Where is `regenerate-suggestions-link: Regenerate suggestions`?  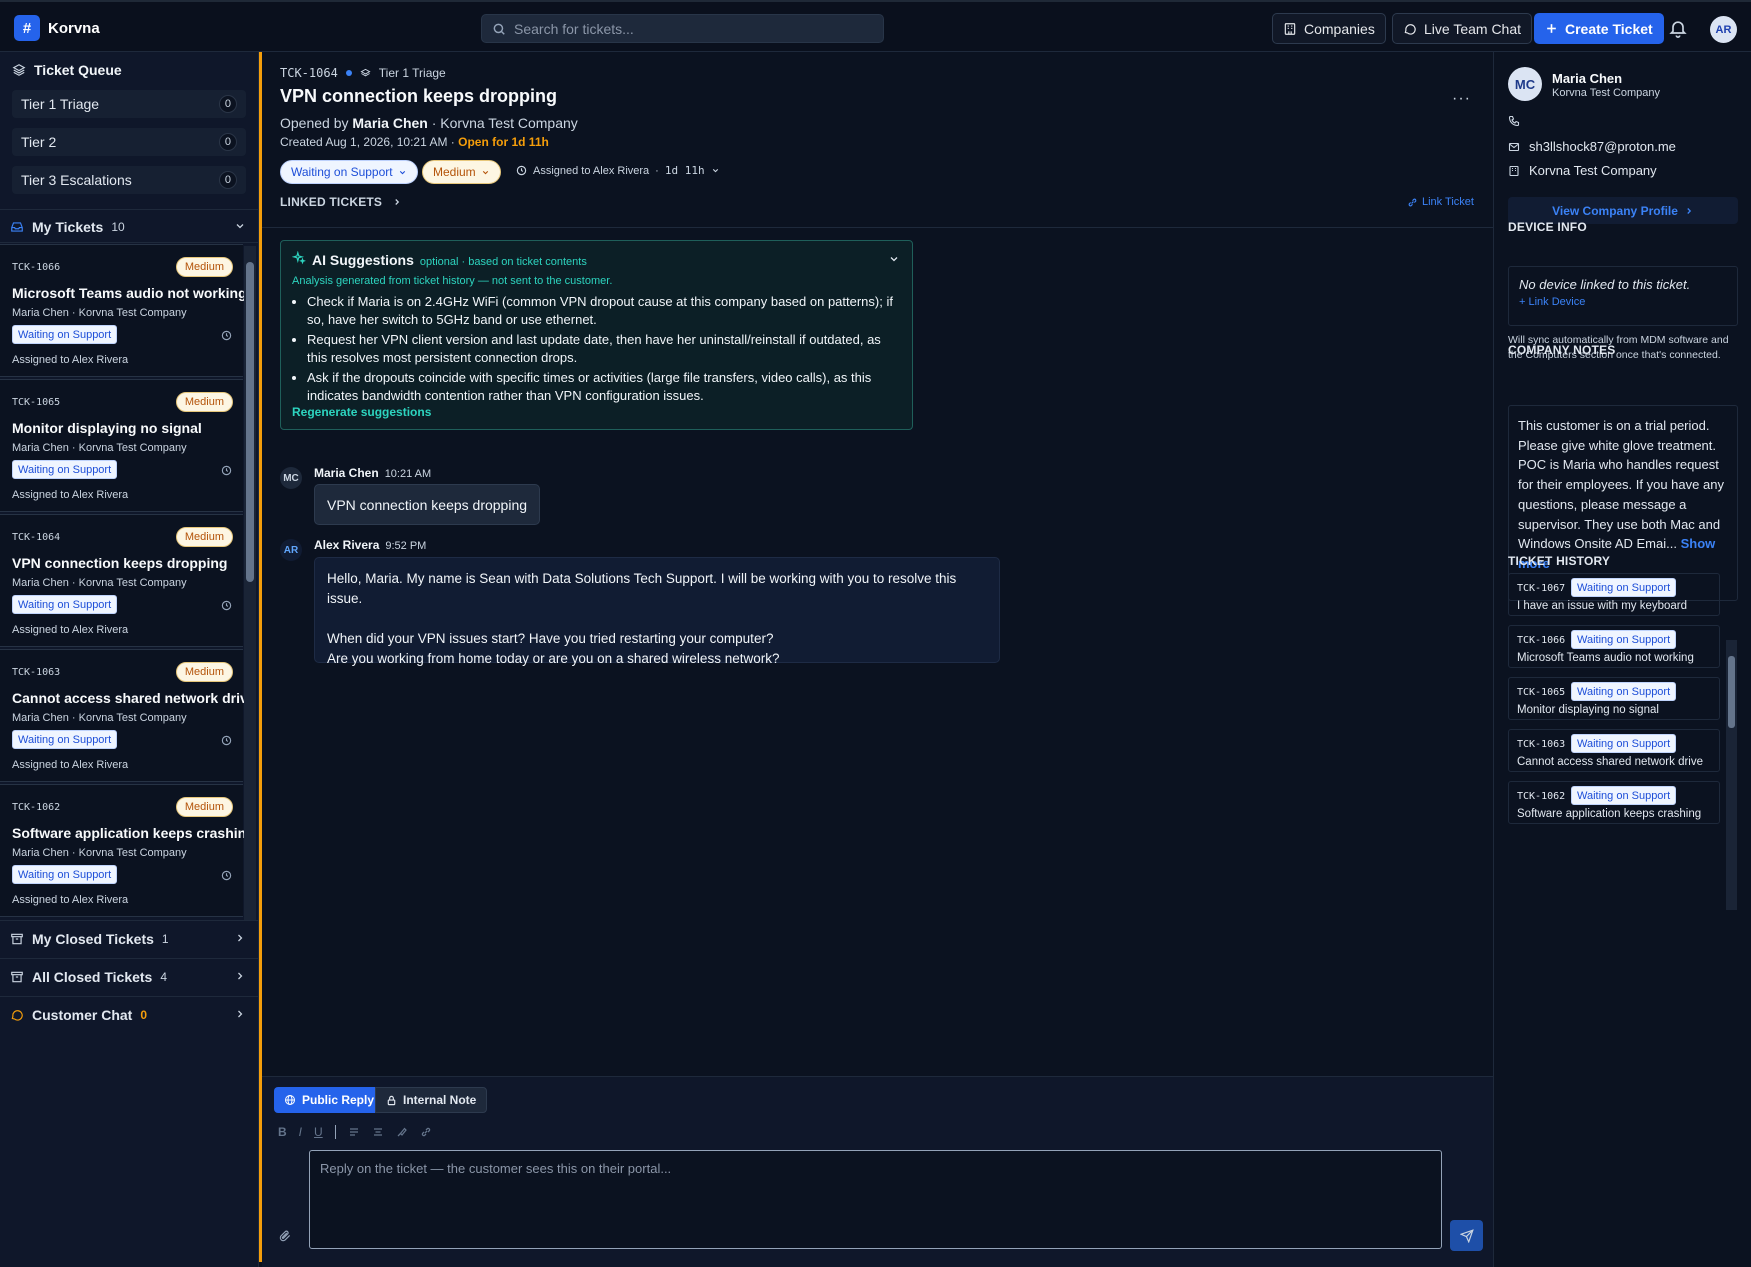
regenerate-suggestions-link: Regenerate suggestions is located at coordinates (361, 412).